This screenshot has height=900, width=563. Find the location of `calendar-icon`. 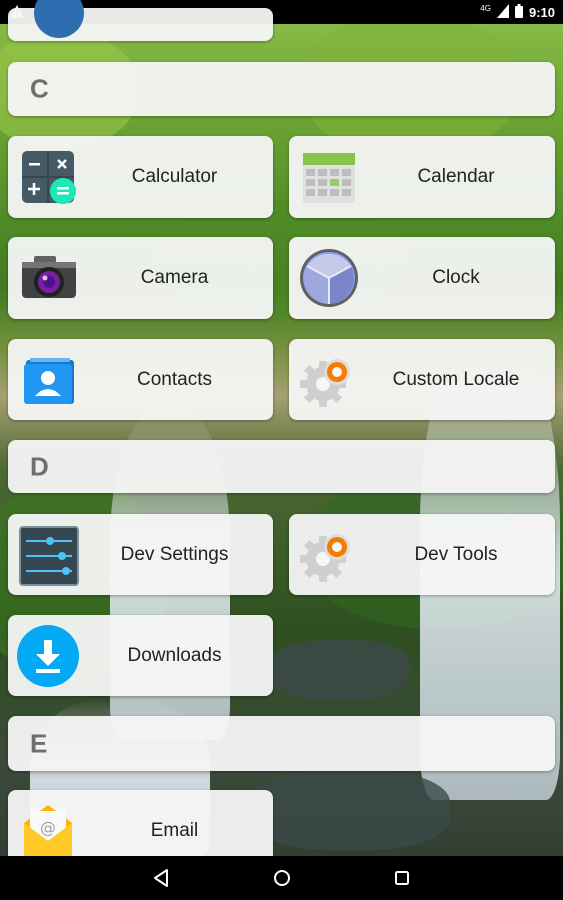

calendar-icon is located at coordinates (329, 177).